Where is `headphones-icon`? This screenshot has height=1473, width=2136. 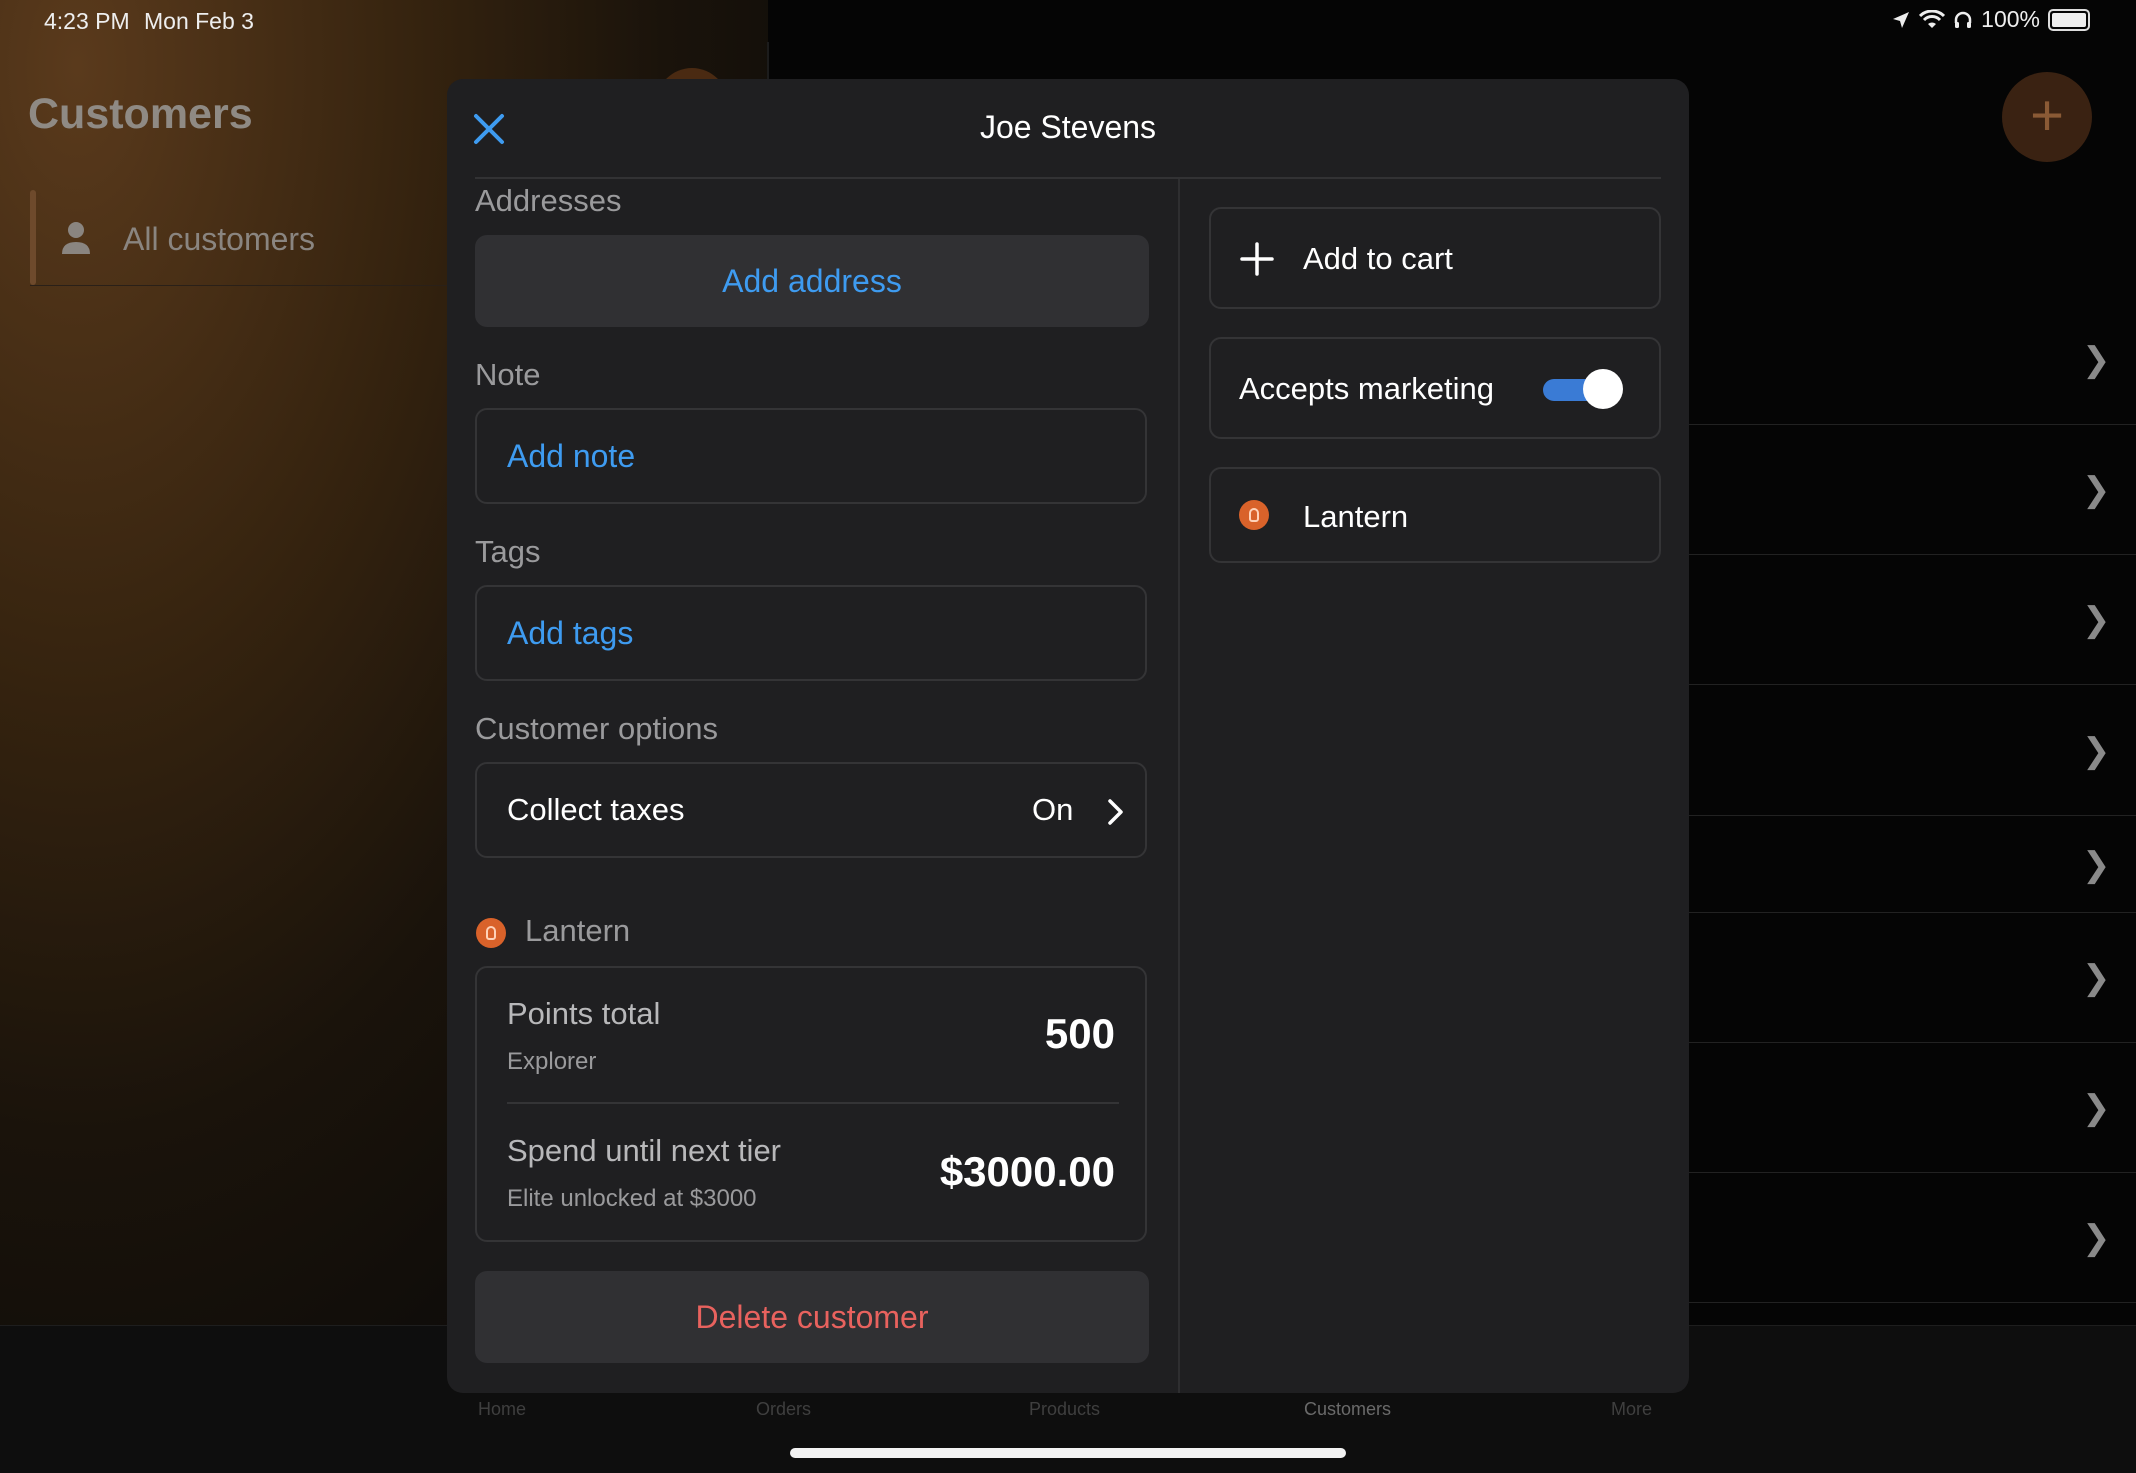
headphones-icon is located at coordinates (1963, 19).